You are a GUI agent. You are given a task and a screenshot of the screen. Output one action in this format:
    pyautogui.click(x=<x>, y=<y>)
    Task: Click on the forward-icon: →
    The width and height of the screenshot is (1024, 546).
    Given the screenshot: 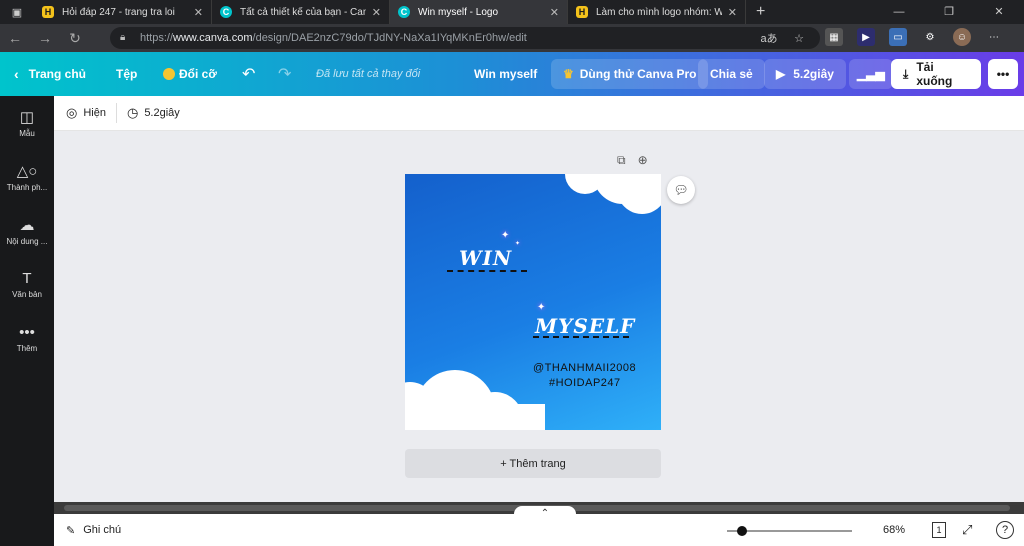 What is the action you would take?
    pyautogui.click(x=45, y=38)
    